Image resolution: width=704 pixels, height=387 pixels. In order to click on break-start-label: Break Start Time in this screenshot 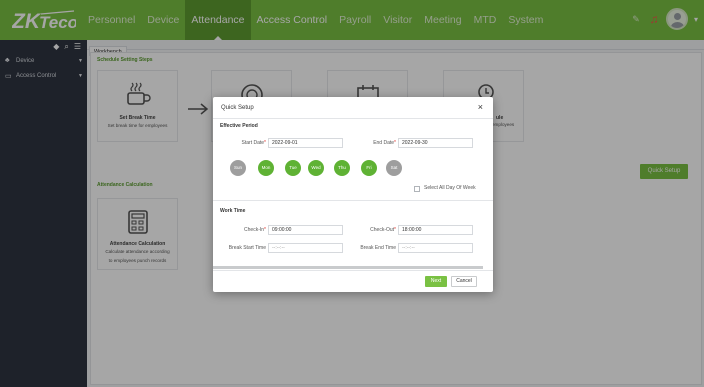, I will do `click(247, 248)`.